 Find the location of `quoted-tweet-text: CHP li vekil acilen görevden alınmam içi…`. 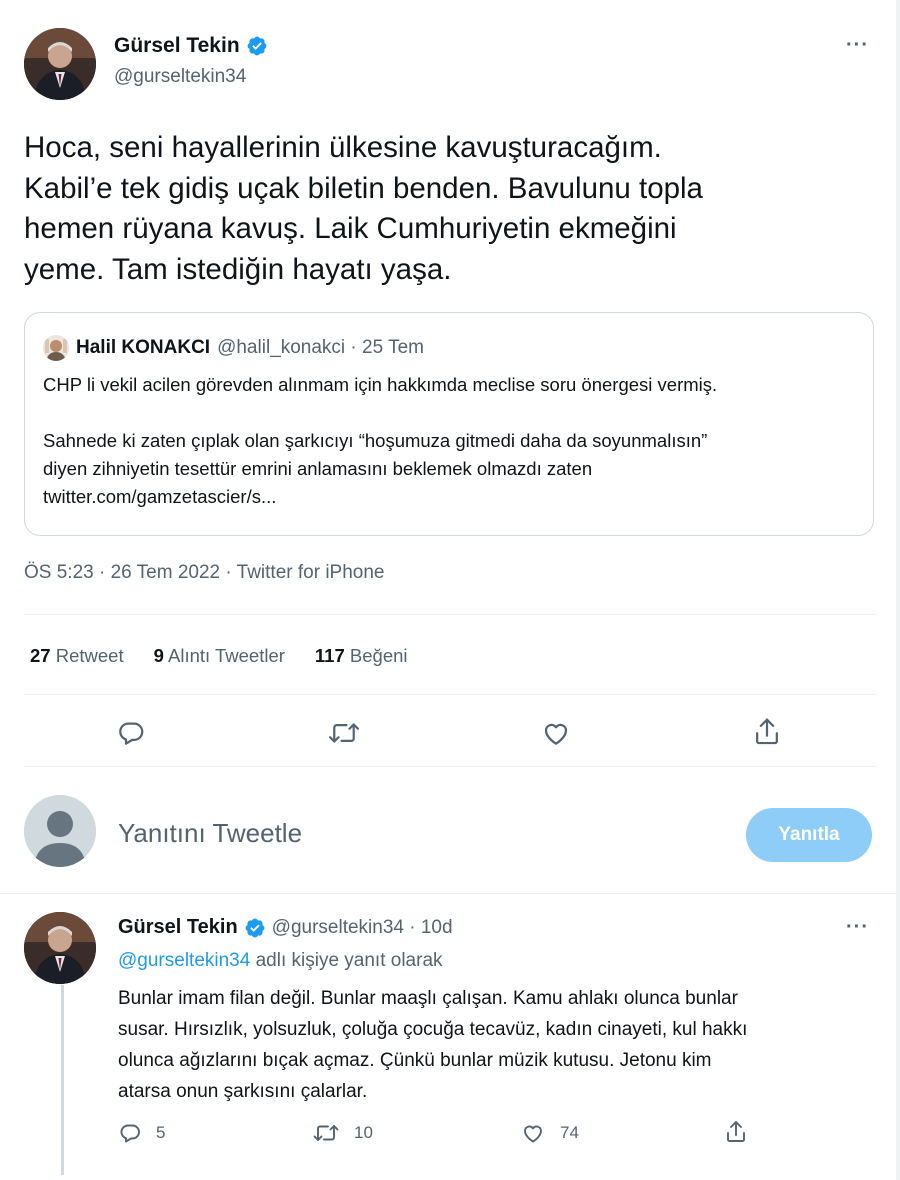

quoted-tweet-text: CHP li vekil acilen görevden alınmam içi… is located at coordinates (453, 441).